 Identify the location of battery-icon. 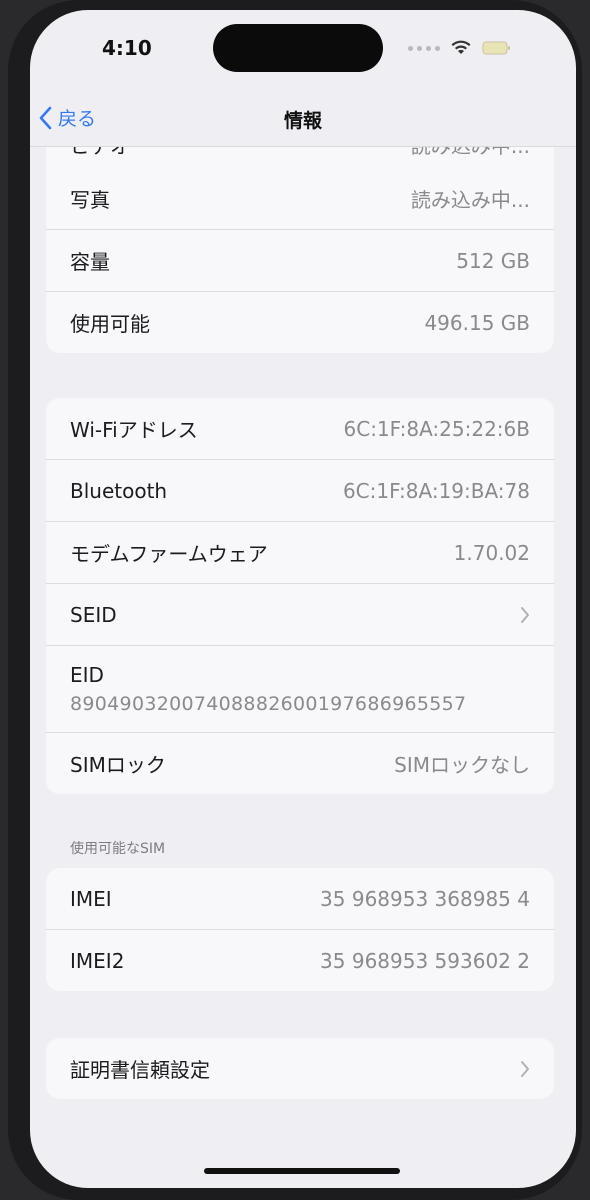
(496, 48).